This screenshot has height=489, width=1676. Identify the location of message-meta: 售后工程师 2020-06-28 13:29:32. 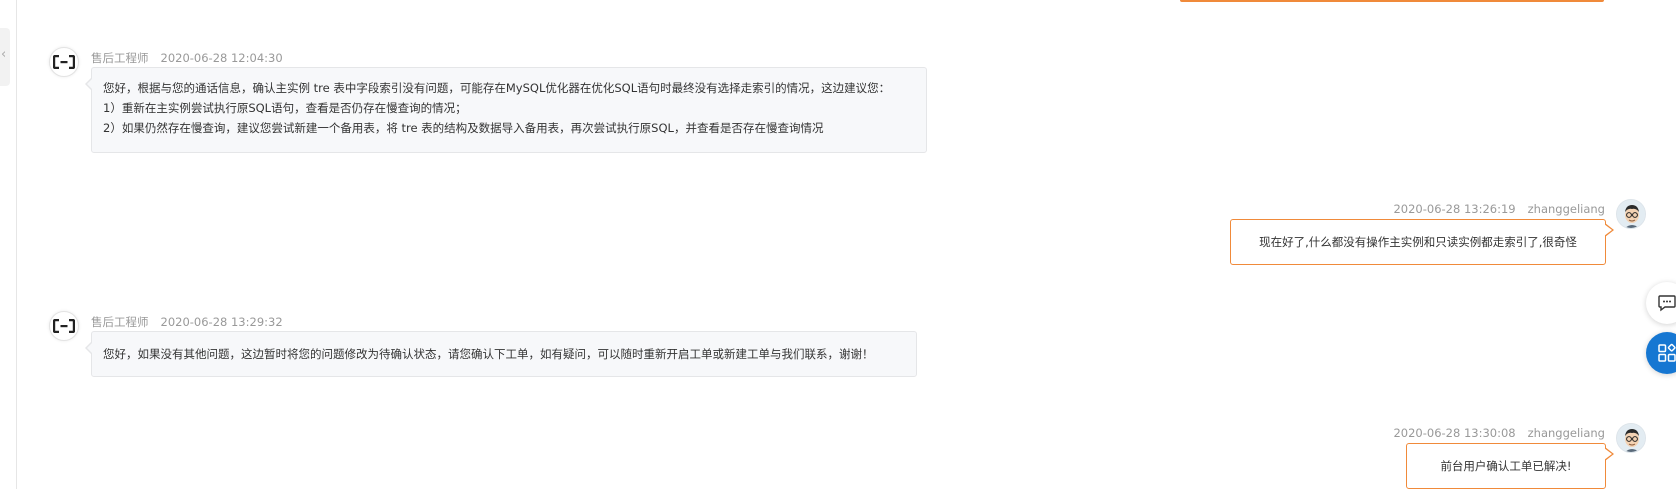
(187, 322).